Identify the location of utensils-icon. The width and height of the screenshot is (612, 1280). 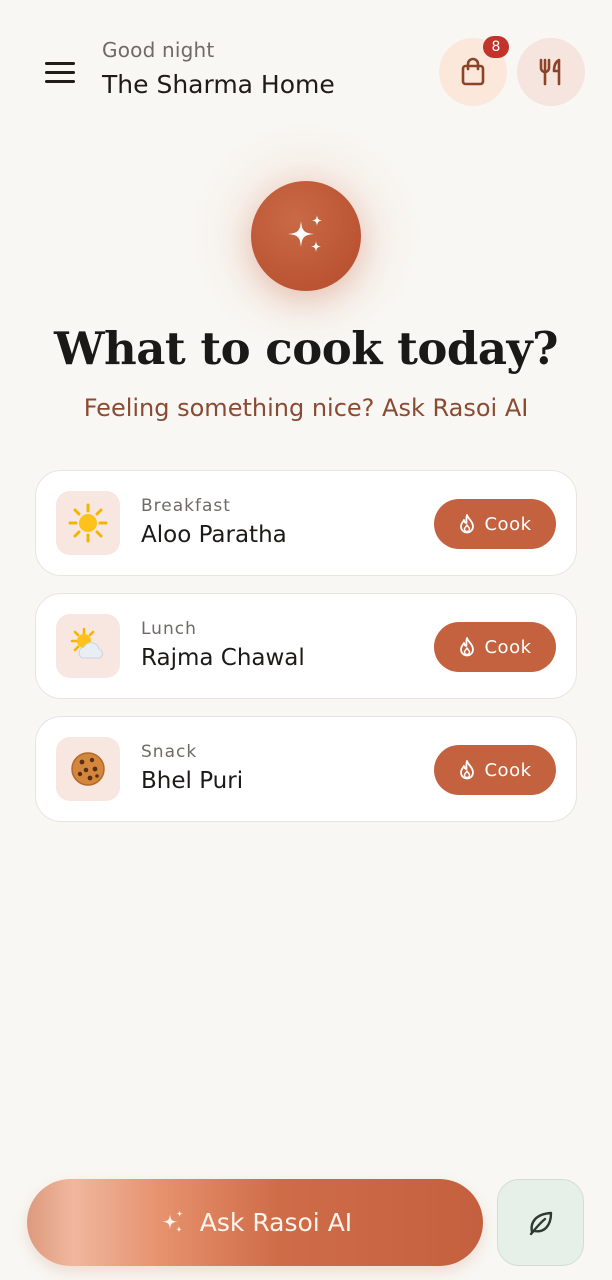
(550, 72).